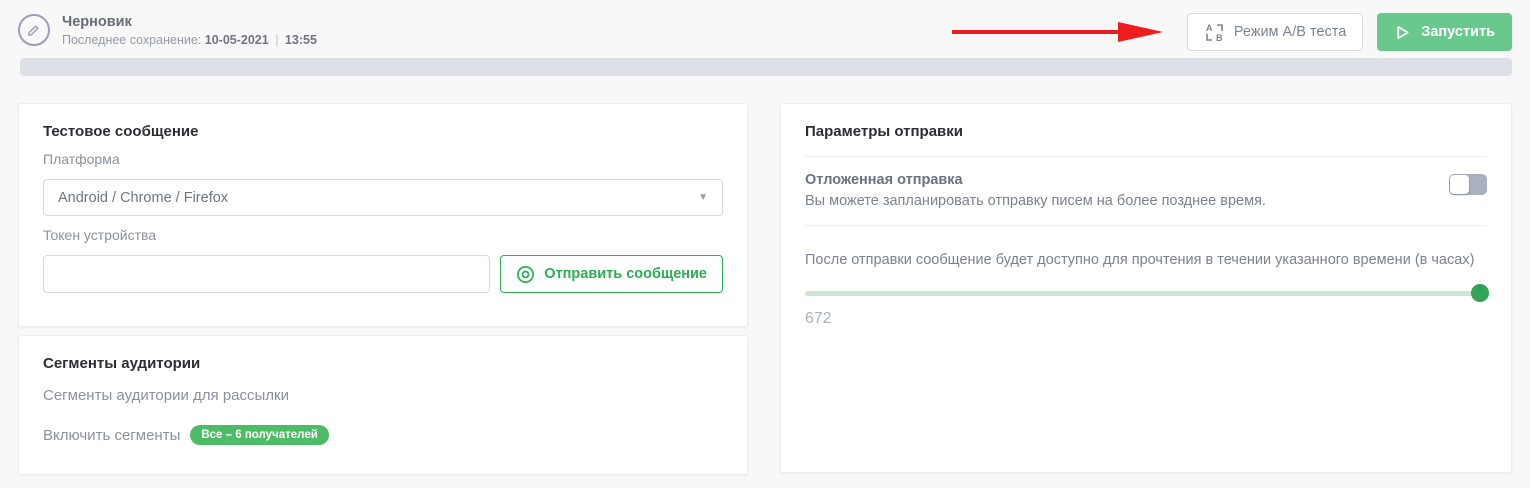 The image size is (1530, 488). I want to click on preview-target-icon, so click(526, 274).